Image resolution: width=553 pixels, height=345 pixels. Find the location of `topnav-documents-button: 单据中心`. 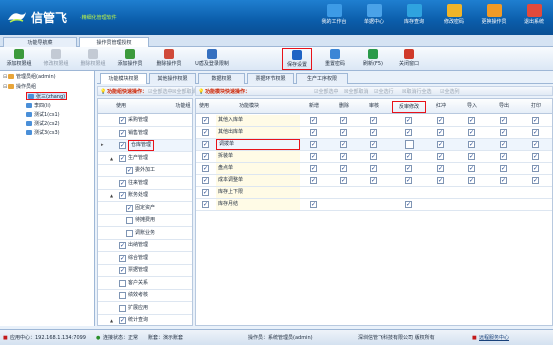

topnav-documents-button: 单据中心 is located at coordinates (374, 18).